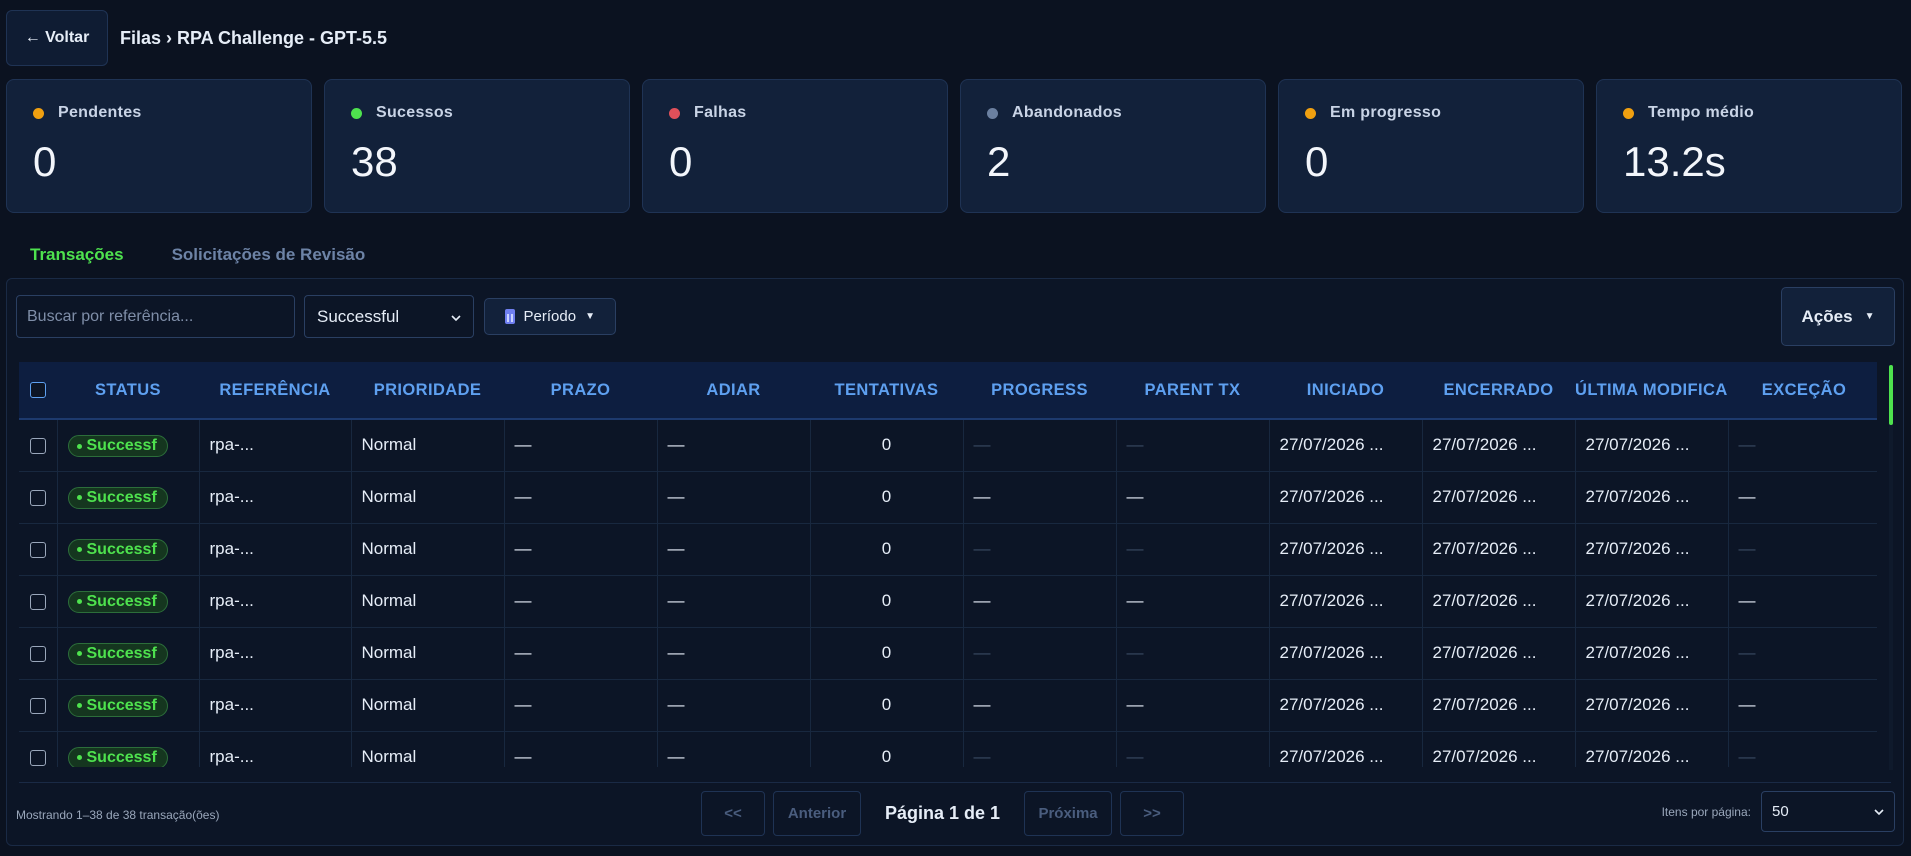 This screenshot has height=856, width=1911. What do you see at coordinates (77, 255) in the screenshot?
I see `tab-transacoes: Transações` at bounding box center [77, 255].